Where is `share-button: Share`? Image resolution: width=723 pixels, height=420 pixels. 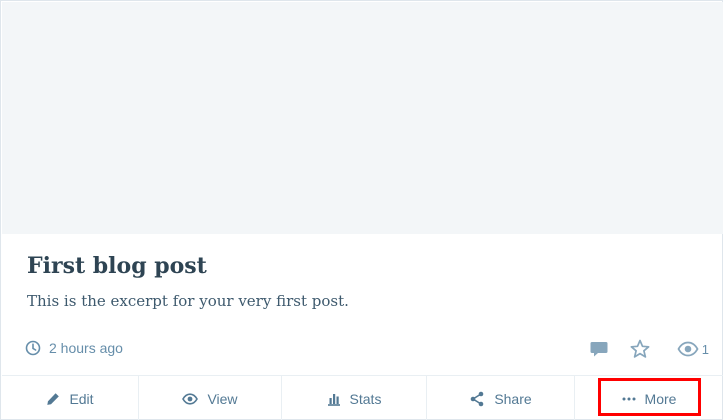 share-button: Share is located at coordinates (501, 398).